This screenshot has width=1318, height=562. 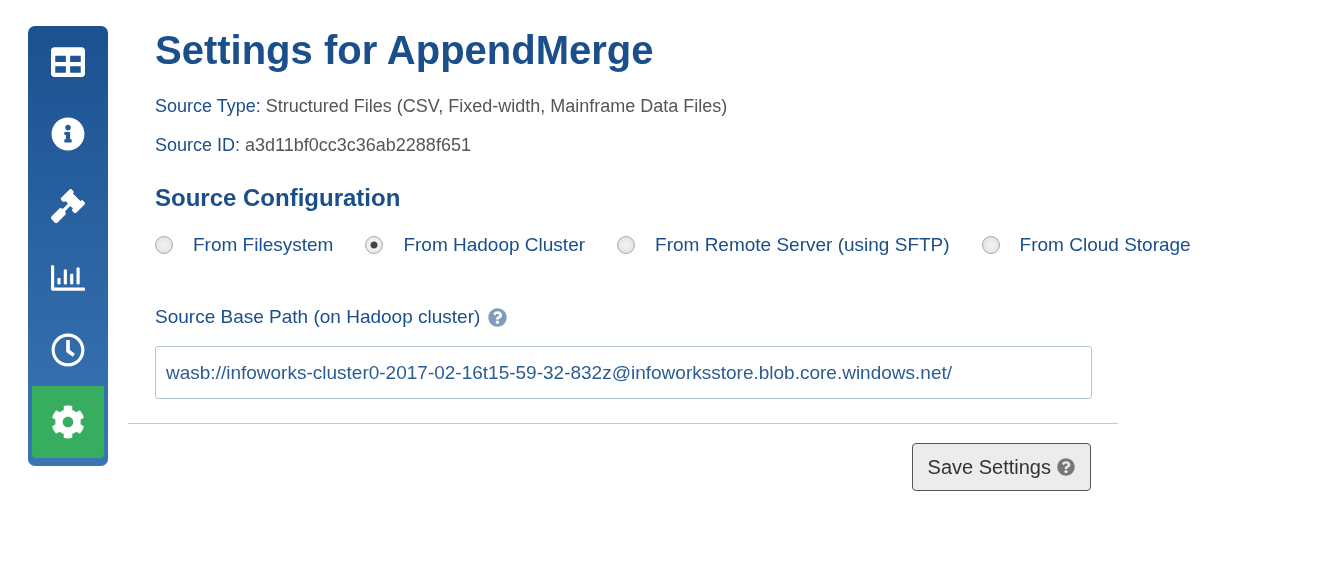 What do you see at coordinates (318, 317) in the screenshot?
I see `field-label: Source Base Path (on Hadoop cluster)` at bounding box center [318, 317].